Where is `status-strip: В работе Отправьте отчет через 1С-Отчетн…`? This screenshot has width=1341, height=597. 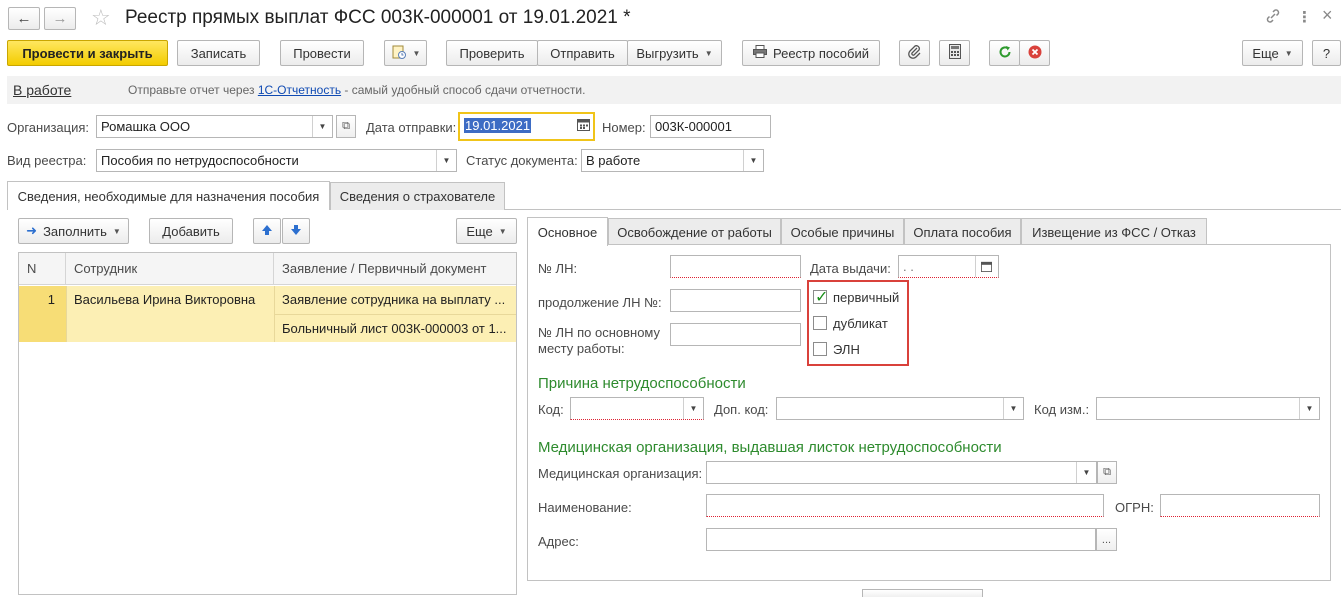 status-strip: В работе Отправьте отчет через 1С-Отчетн… is located at coordinates (674, 90).